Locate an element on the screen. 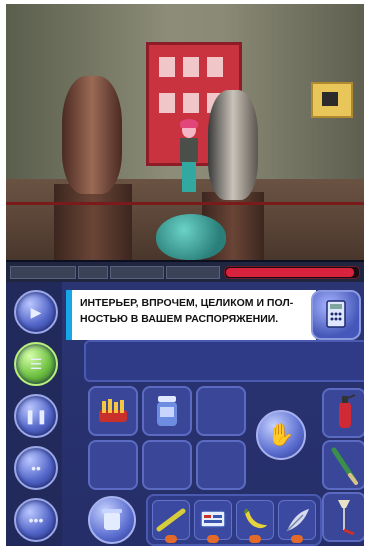  character-hair is located at coordinates (189, 123).